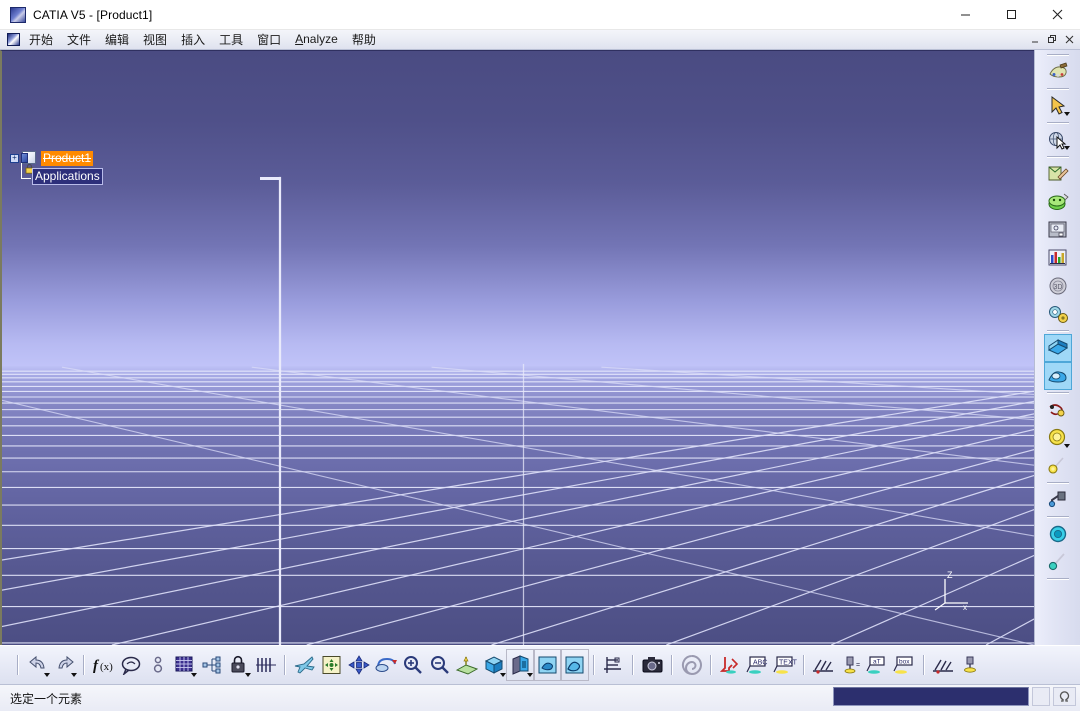  What do you see at coordinates (540, 15) in the screenshot?
I see `title-bar: CATIA V5 - [Product1]` at bounding box center [540, 15].